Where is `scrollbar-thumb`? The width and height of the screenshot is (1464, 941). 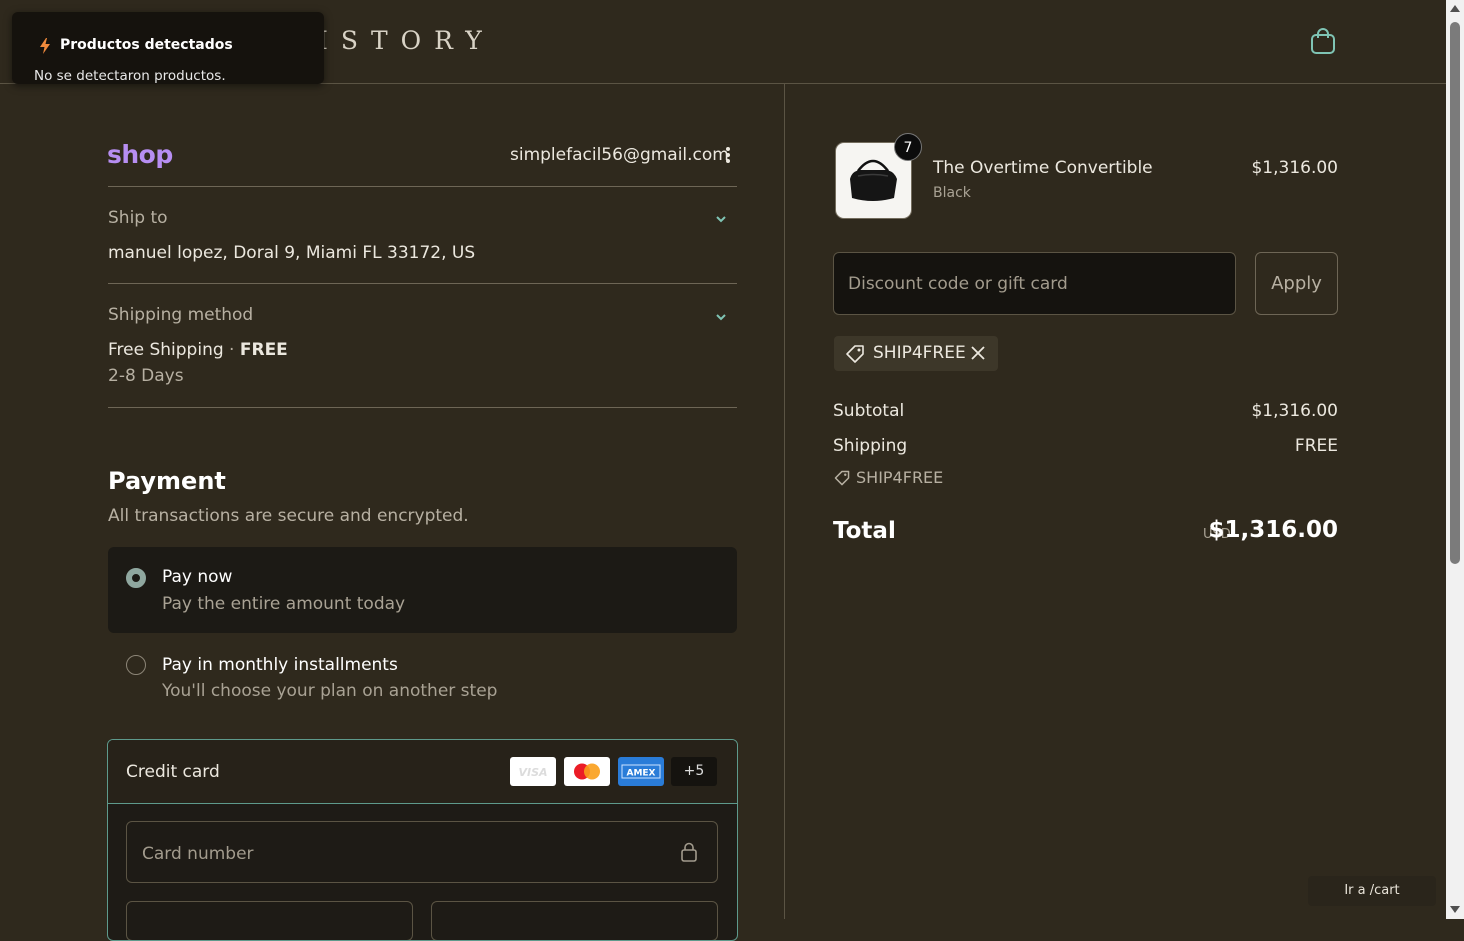
scrollbar-thumb is located at coordinates (1455, 293).